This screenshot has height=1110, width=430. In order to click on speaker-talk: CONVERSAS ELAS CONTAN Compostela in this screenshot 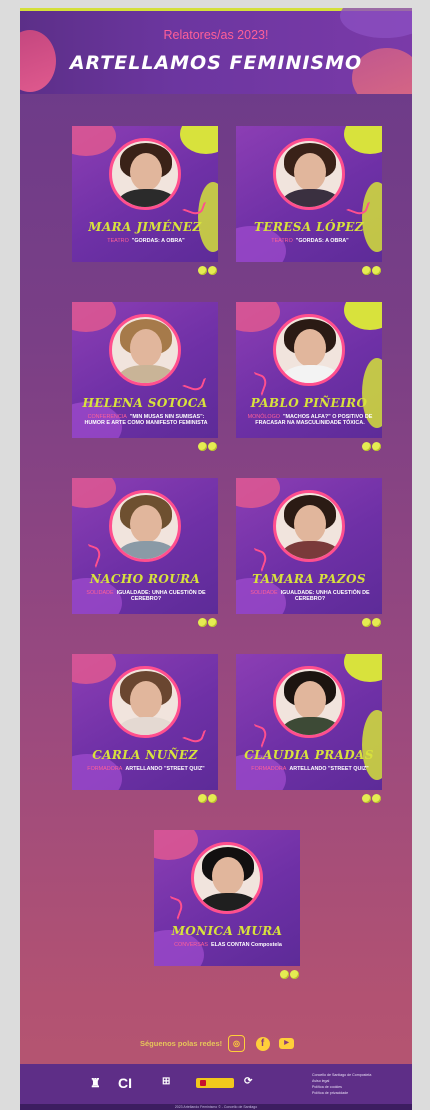, I will do `click(228, 945)`.